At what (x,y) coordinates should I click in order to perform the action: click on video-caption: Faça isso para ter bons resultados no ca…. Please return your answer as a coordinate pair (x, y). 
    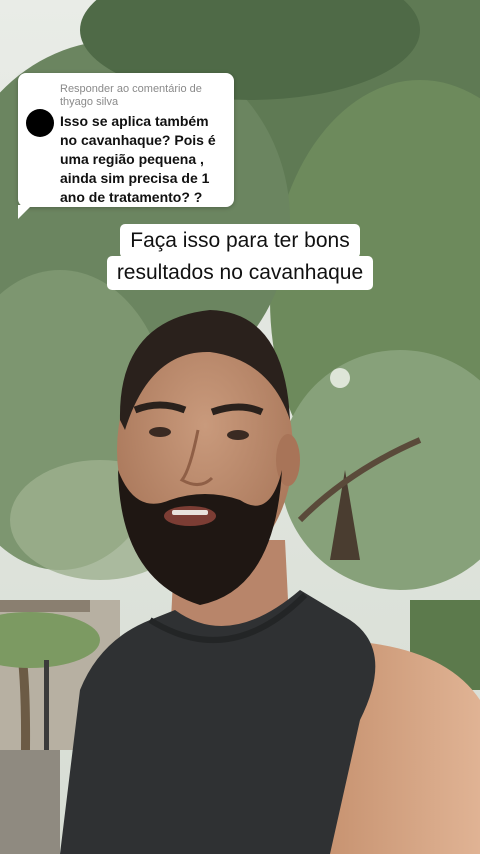
    Looking at the image, I should click on (240, 257).